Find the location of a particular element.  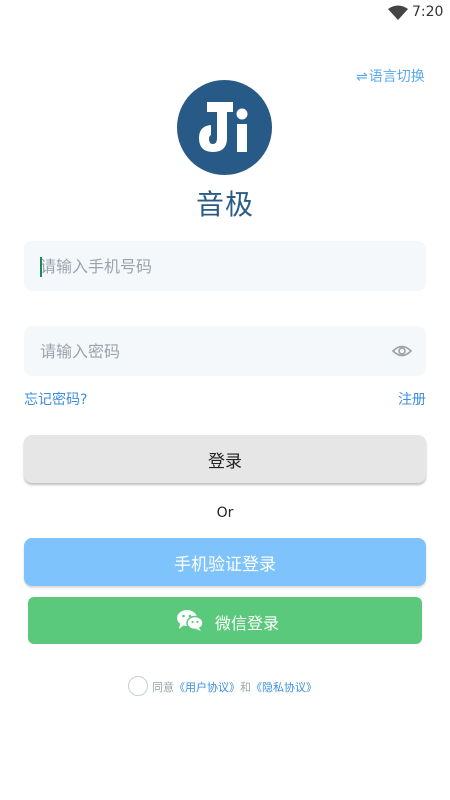

language-switch-button: ⇌语言切换 is located at coordinates (390, 76).